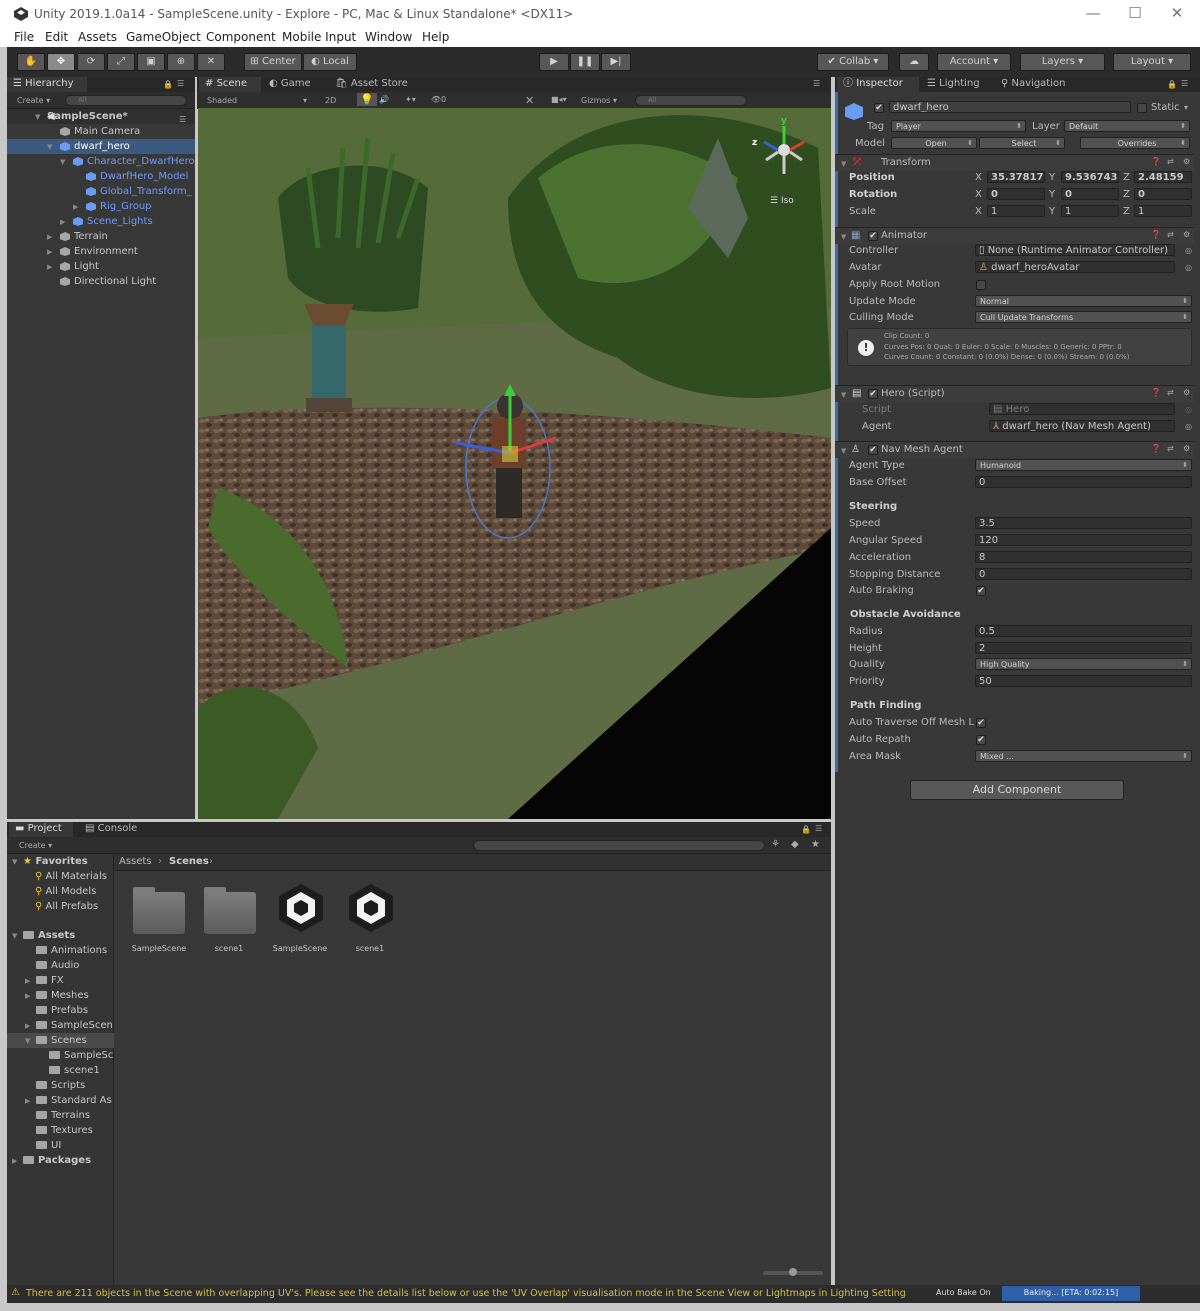  What do you see at coordinates (1016, 194) in the screenshot?
I see `rotation-x-field: 0` at bounding box center [1016, 194].